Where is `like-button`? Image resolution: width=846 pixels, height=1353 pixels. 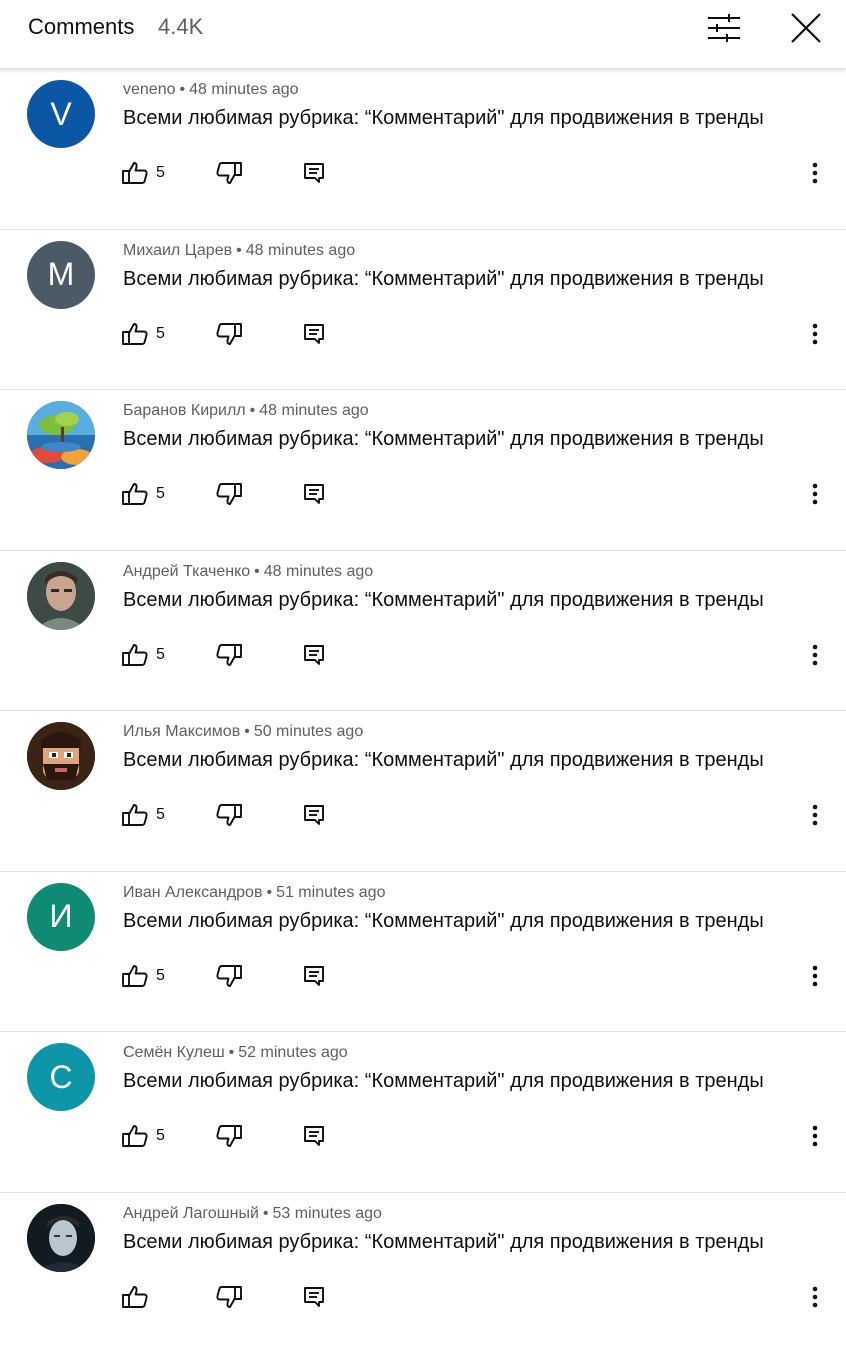
like-button is located at coordinates (139, 1297).